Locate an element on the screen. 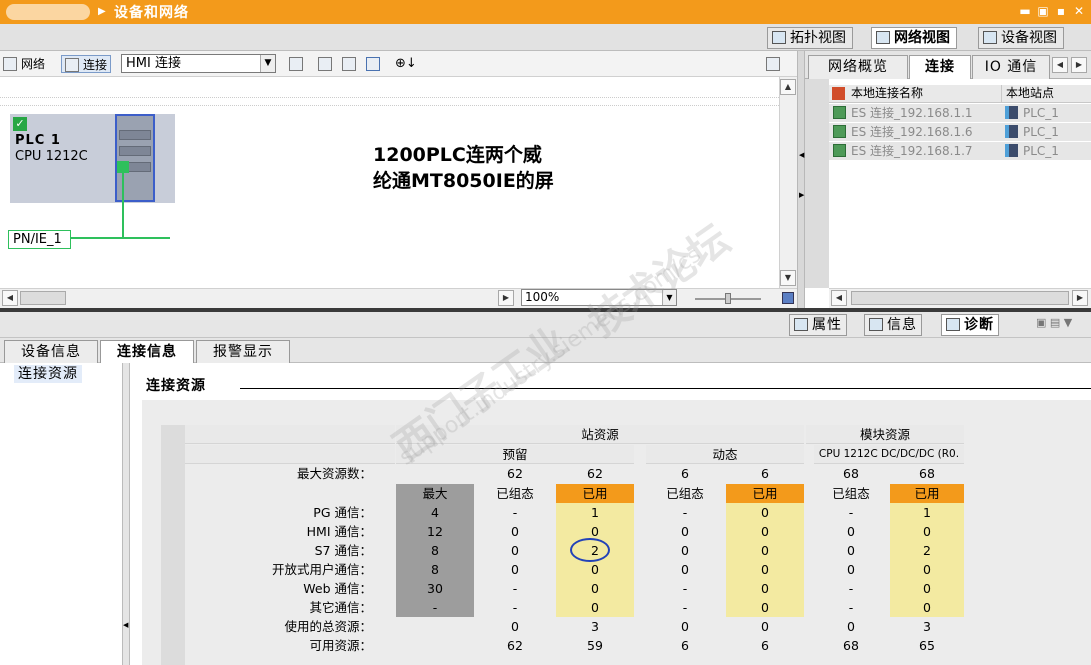  close-button: ✕ is located at coordinates (1079, 11).